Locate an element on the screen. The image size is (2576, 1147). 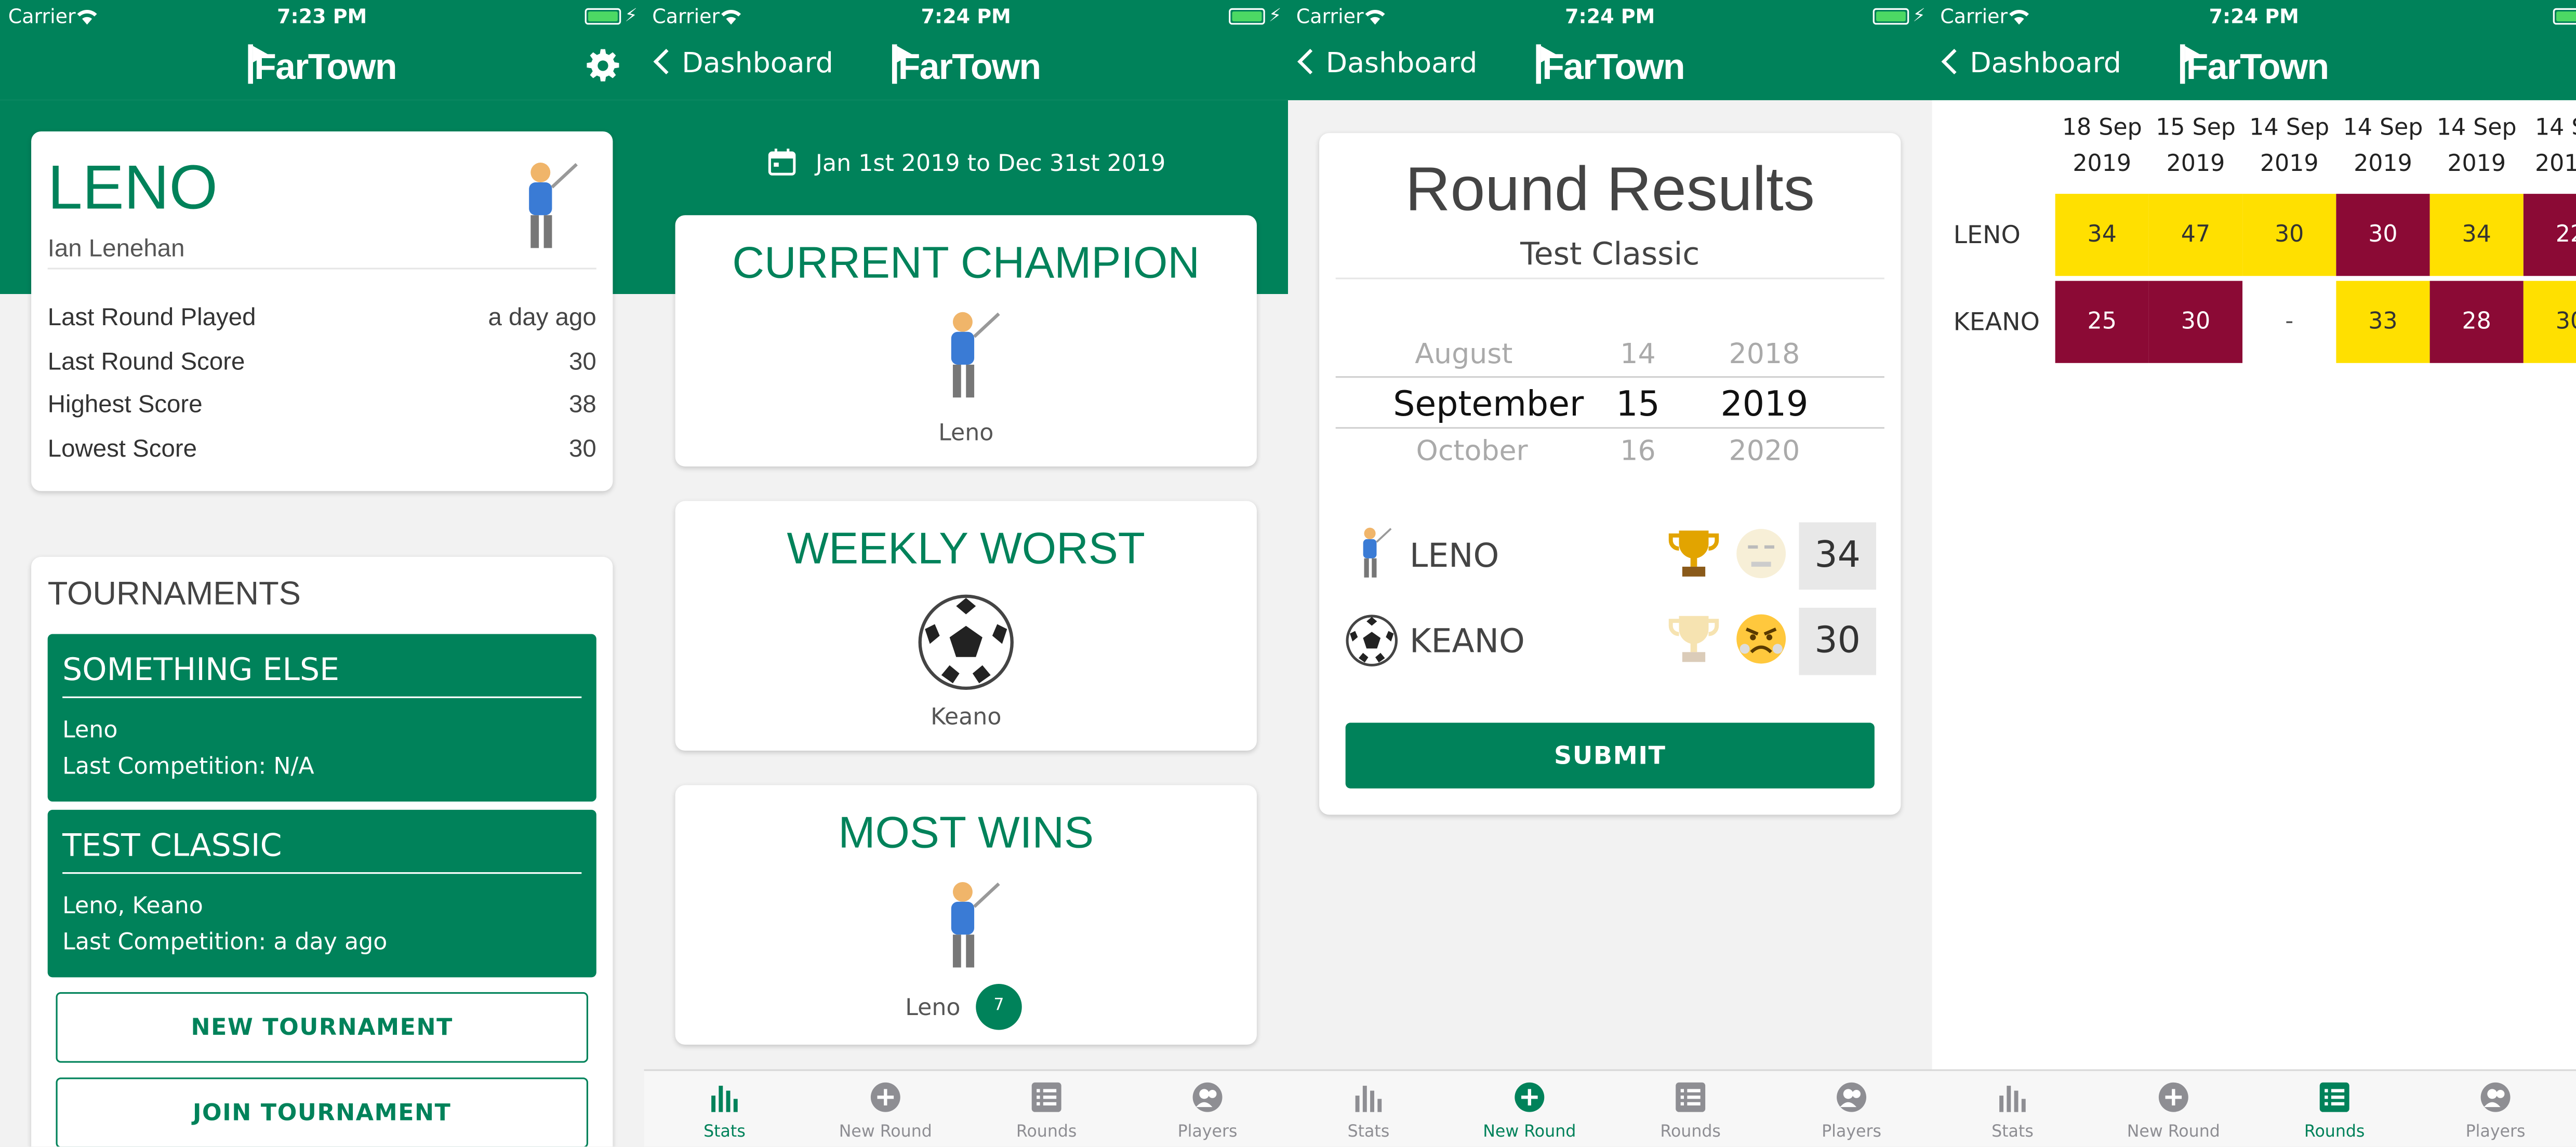
join-tournament-button: JOIN TOURNAMENT is located at coordinates (322, 1112).